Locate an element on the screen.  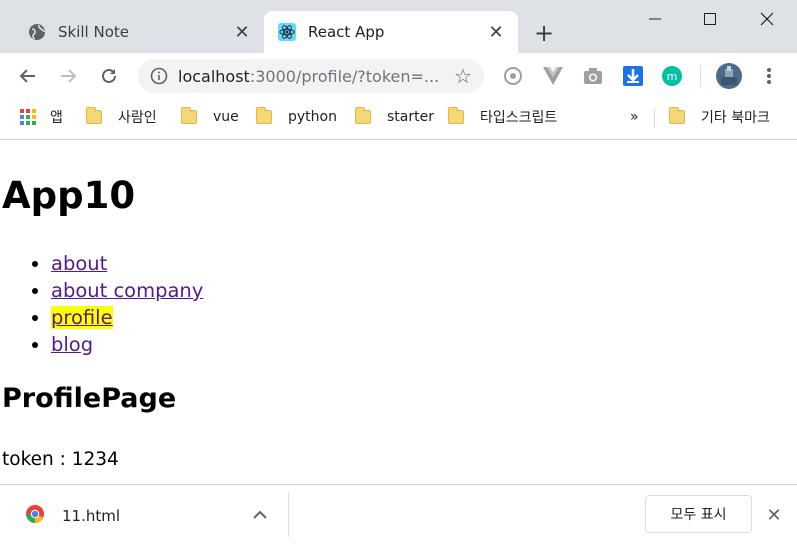
bookmark-folder-starter: starter is located at coordinates (394, 117).